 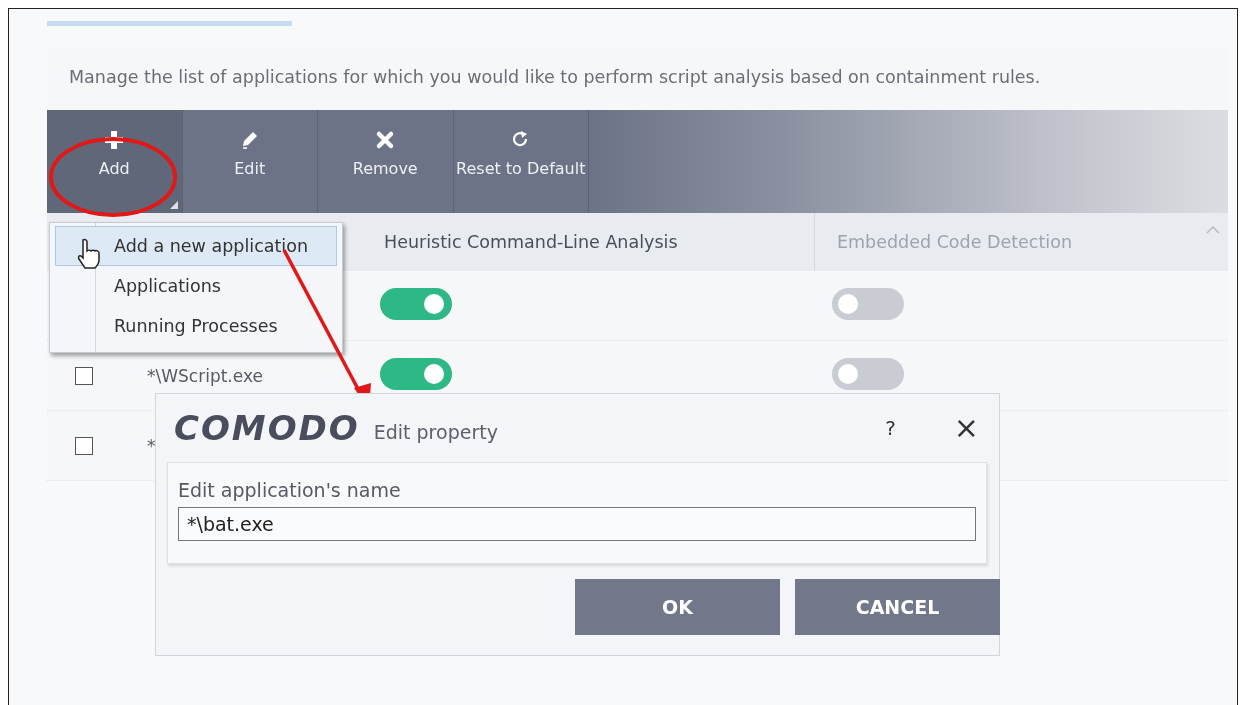 I want to click on ok-button: OK, so click(x=677, y=607).